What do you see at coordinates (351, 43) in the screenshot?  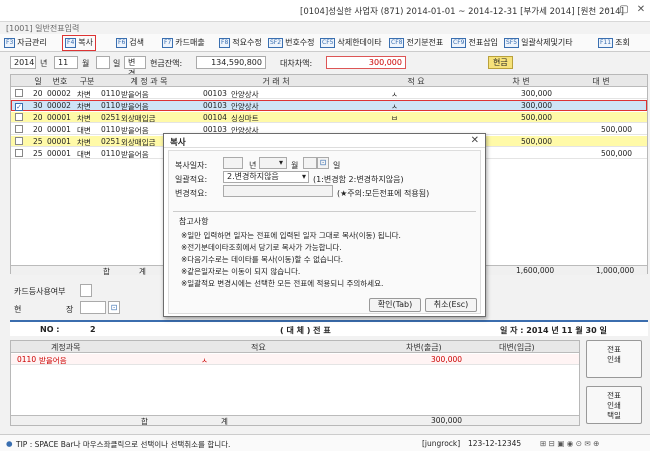 I see `toolbar-deleted-data-button: CF5 삭제한데이타` at bounding box center [351, 43].